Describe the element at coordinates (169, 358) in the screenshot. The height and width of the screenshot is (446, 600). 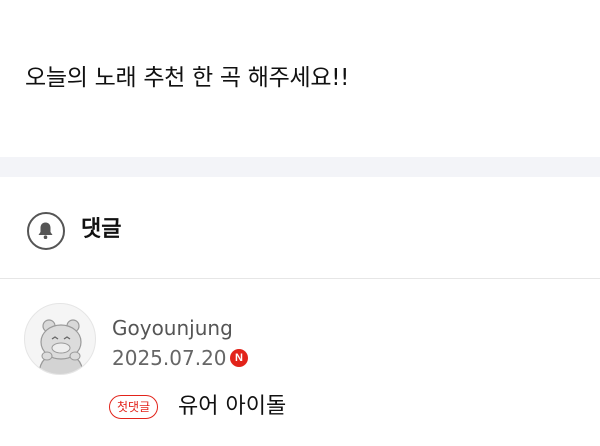
I see `comment-date: 2025.07.20` at that location.